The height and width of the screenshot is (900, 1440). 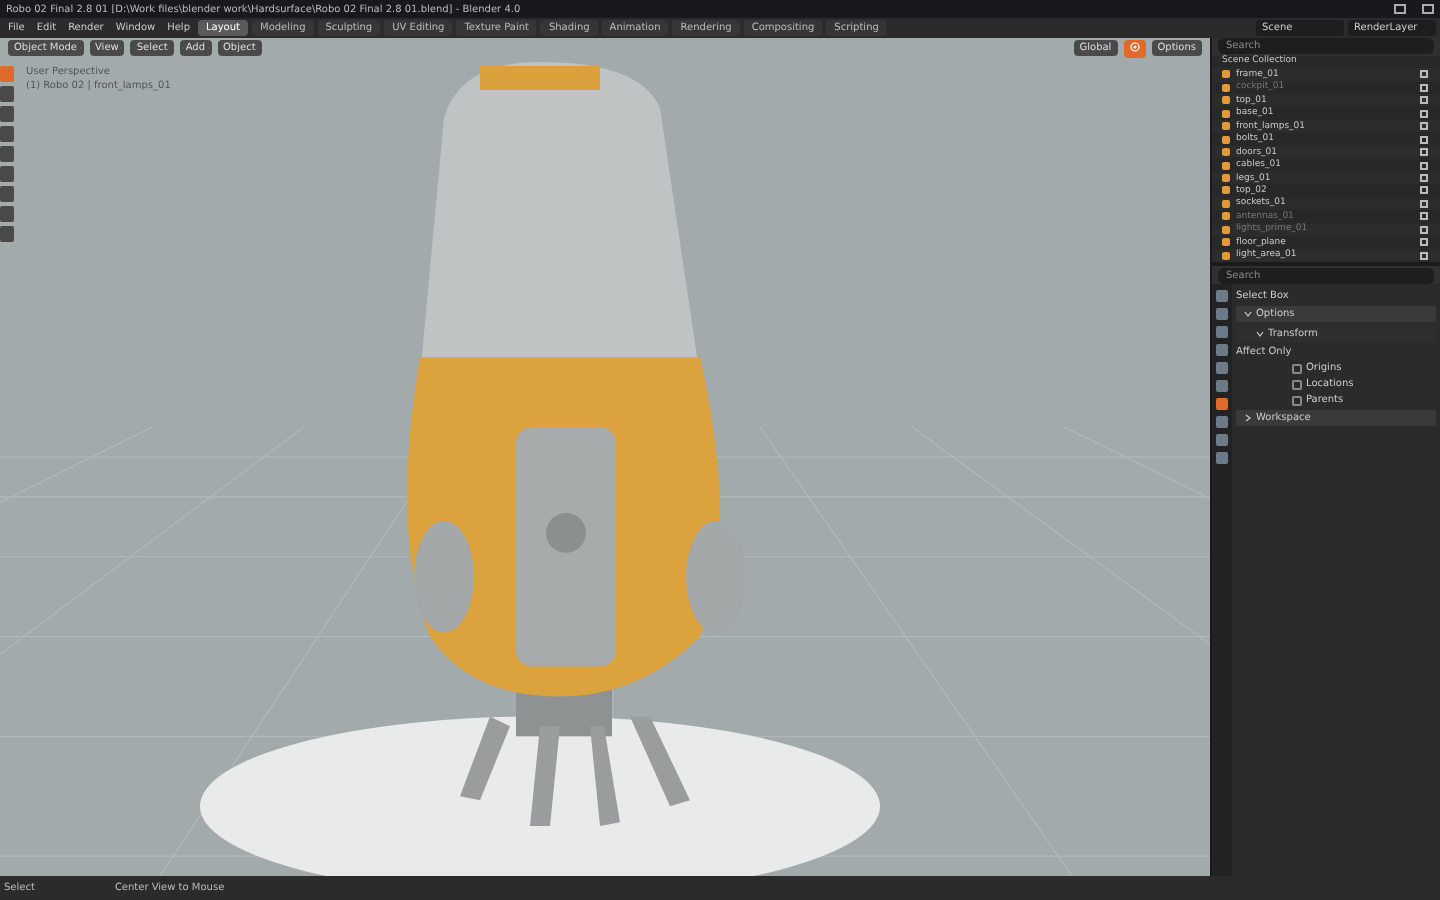 I want to click on minimize-icon, so click(x=1400, y=9).